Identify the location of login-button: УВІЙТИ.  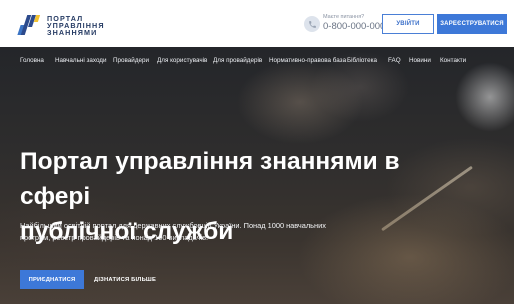
(408, 24).